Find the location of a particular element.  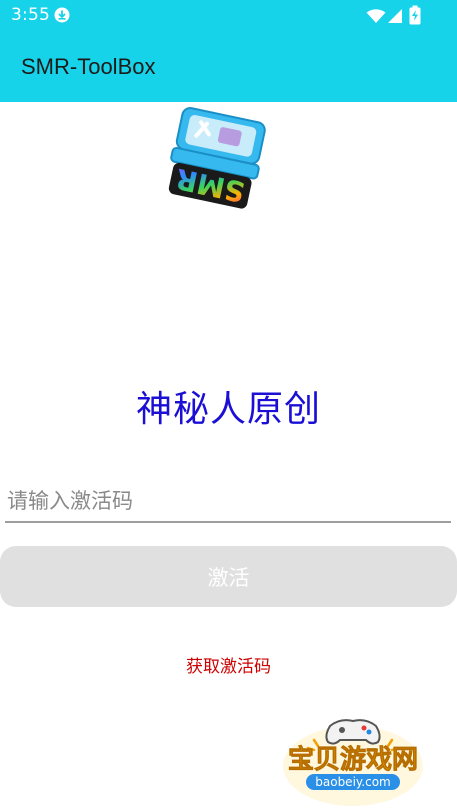

gamepad-icon is located at coordinates (353, 732).